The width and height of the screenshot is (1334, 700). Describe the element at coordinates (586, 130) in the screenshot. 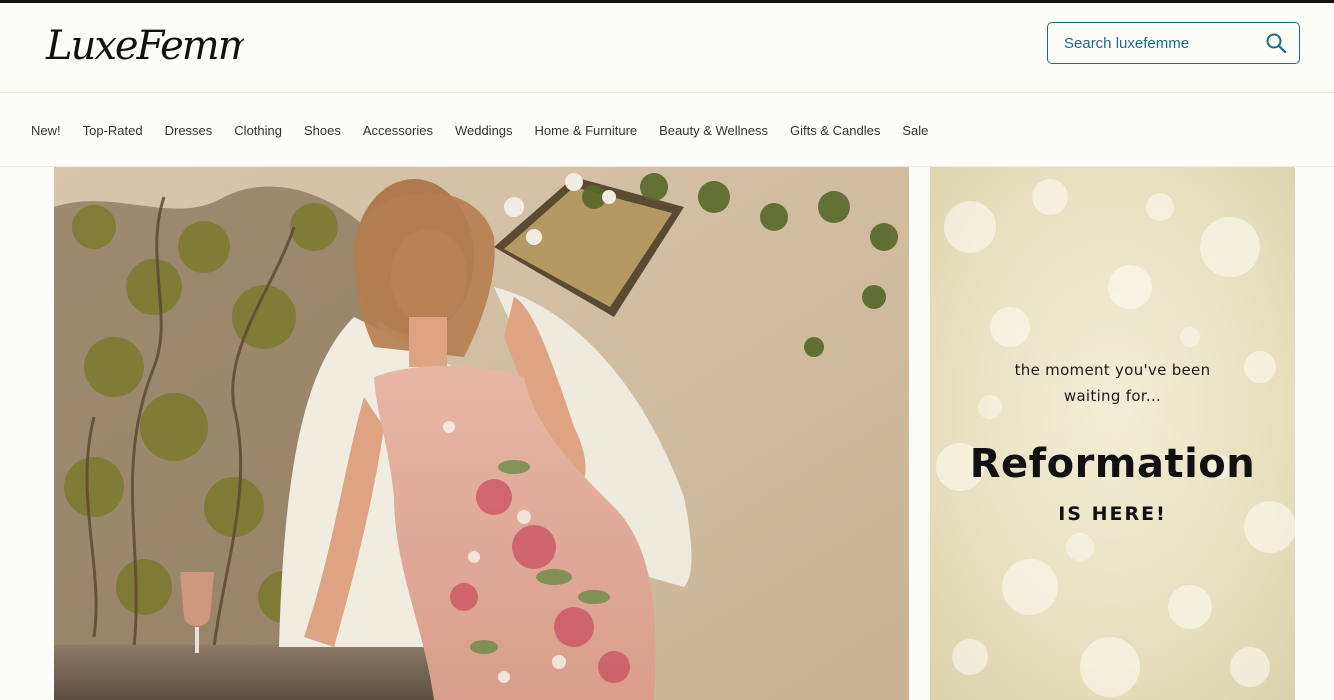

I see `nav-item-home-furniture: Home & Furniture` at that location.